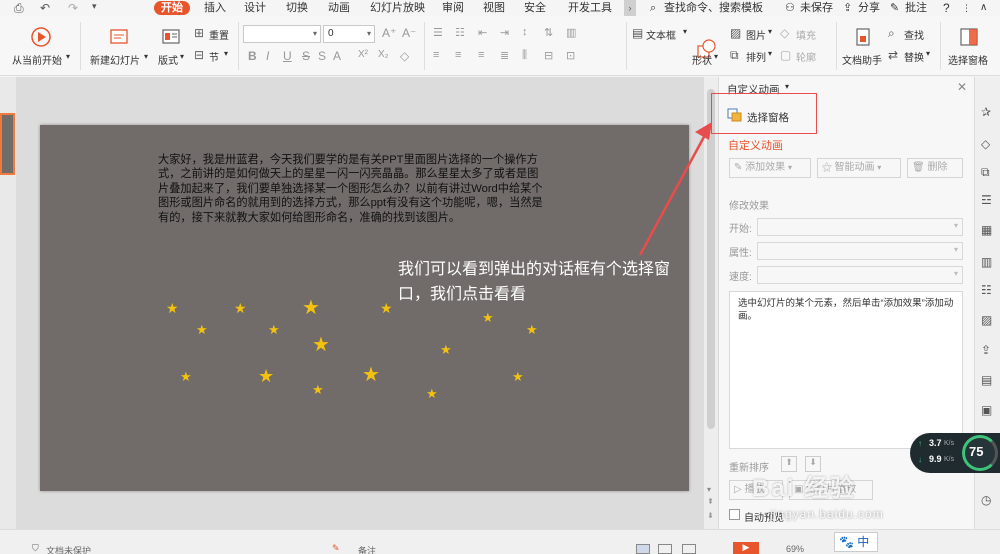 The width and height of the screenshot is (1000, 554). I want to click on search-command-box: 查找命令、搜索模板, so click(713, 8).